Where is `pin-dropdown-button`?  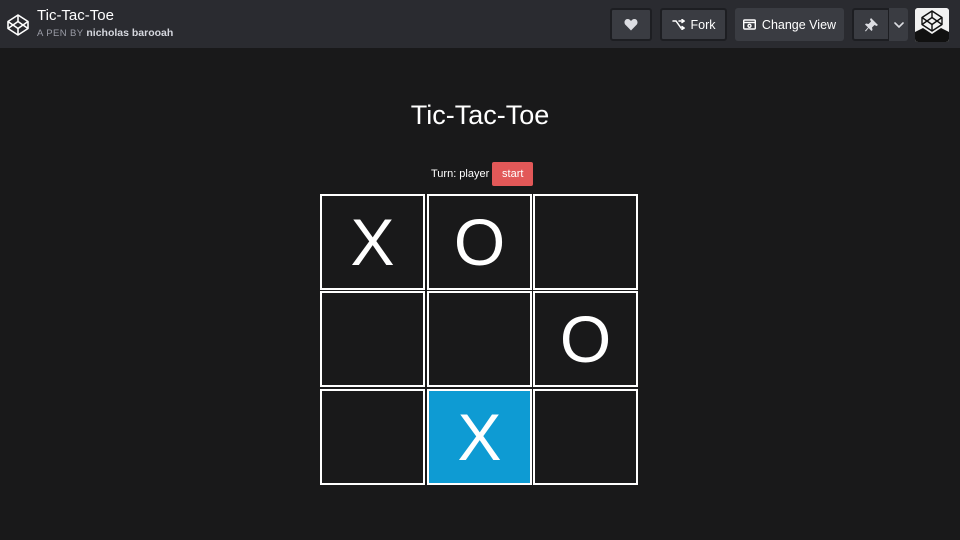 pin-dropdown-button is located at coordinates (898, 24).